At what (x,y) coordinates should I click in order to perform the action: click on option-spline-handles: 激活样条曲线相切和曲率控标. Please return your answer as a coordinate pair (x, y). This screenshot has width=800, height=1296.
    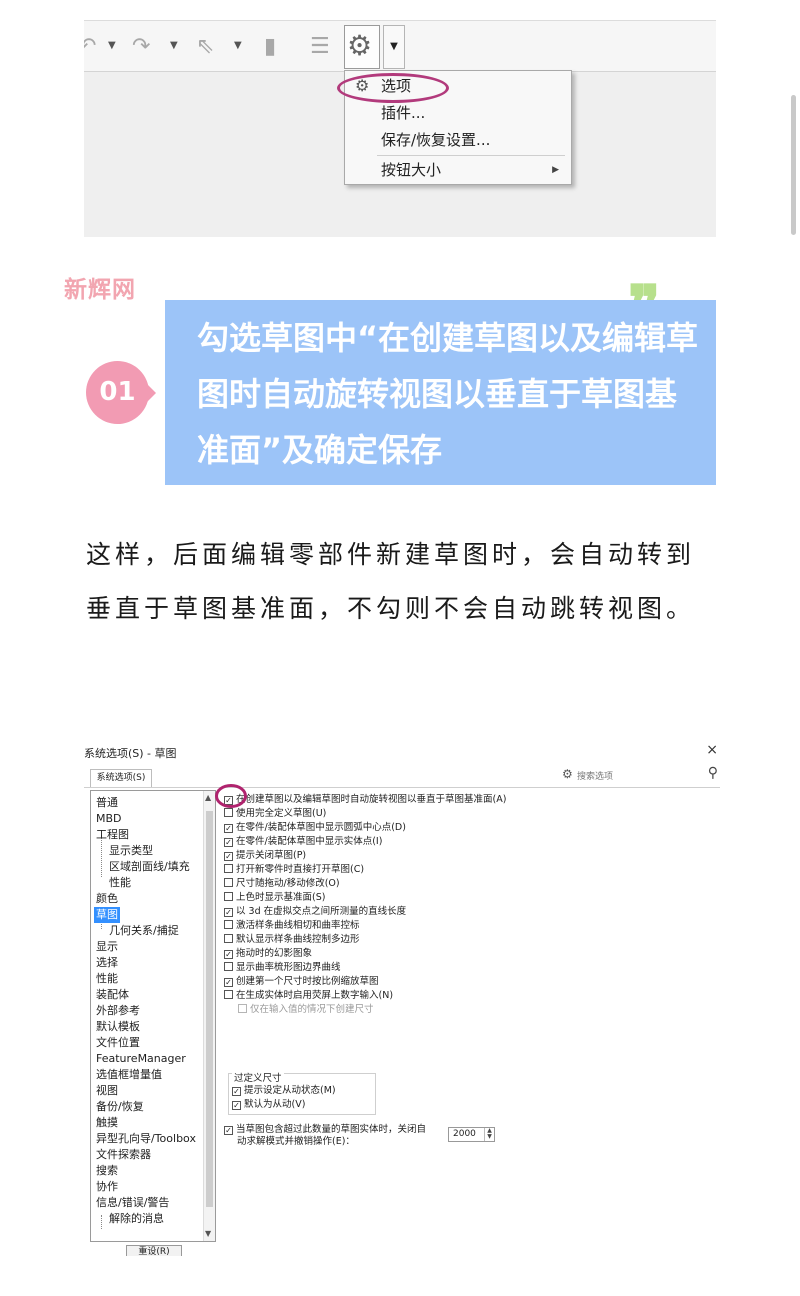
    Looking at the image, I should click on (292, 925).